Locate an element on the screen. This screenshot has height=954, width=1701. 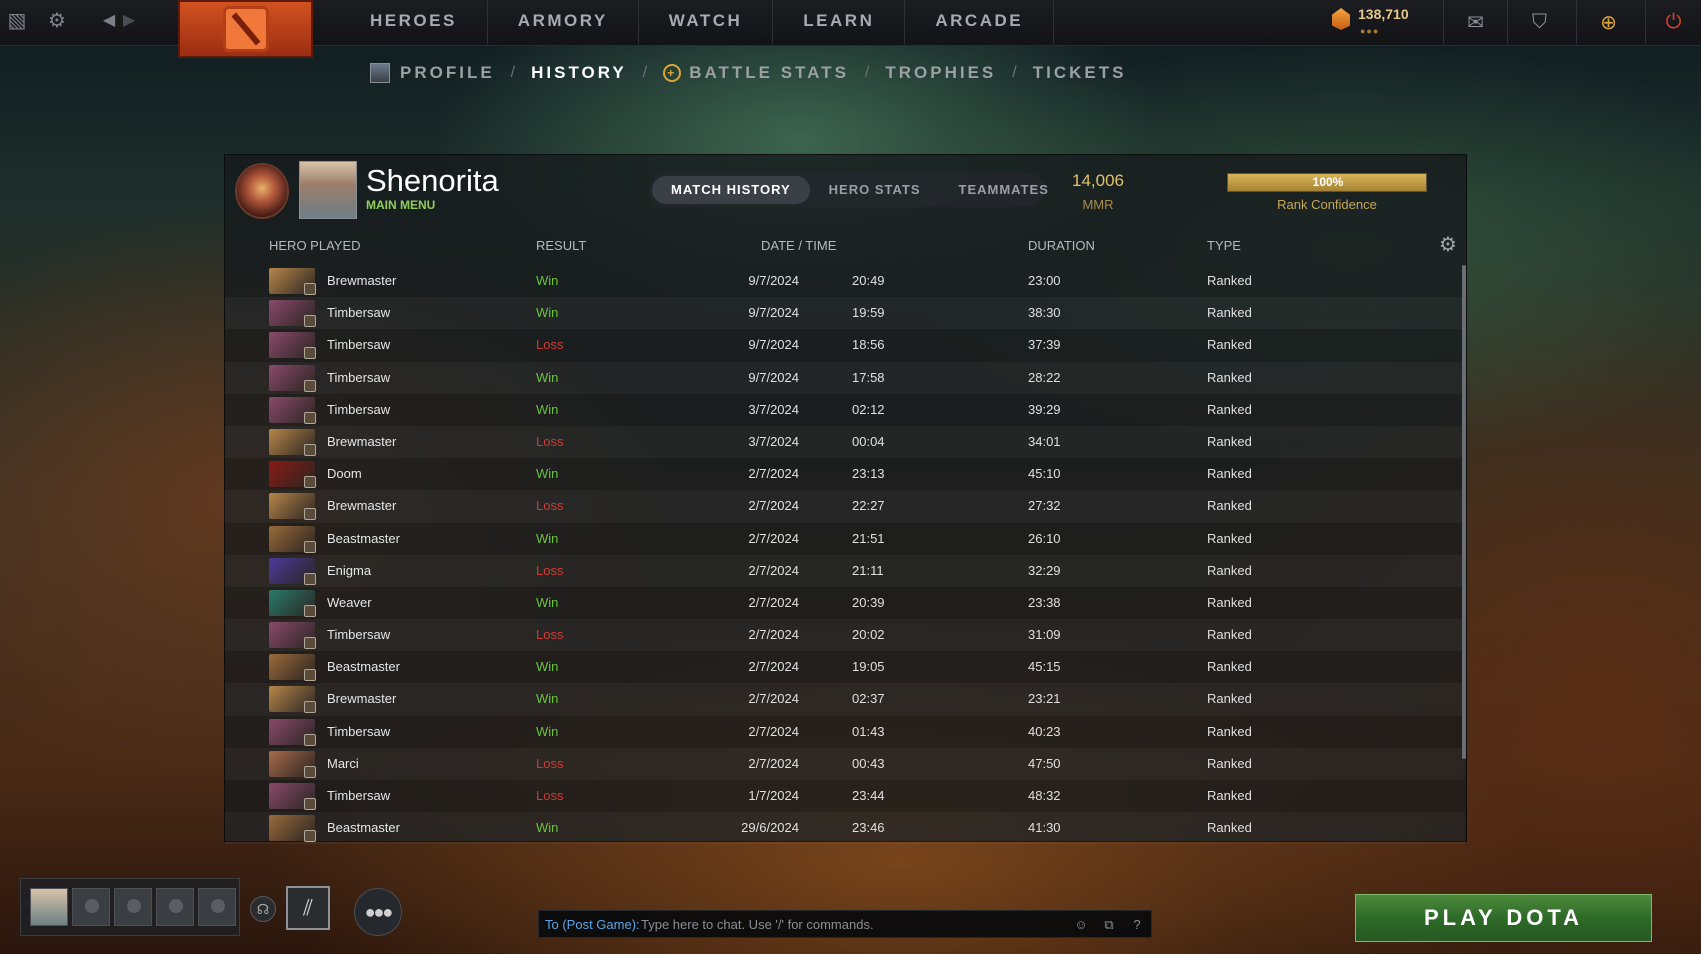
table-row: Timbersaw Win 9/7/2024 19:59 38:30 Ranked is located at coordinates (845, 313).